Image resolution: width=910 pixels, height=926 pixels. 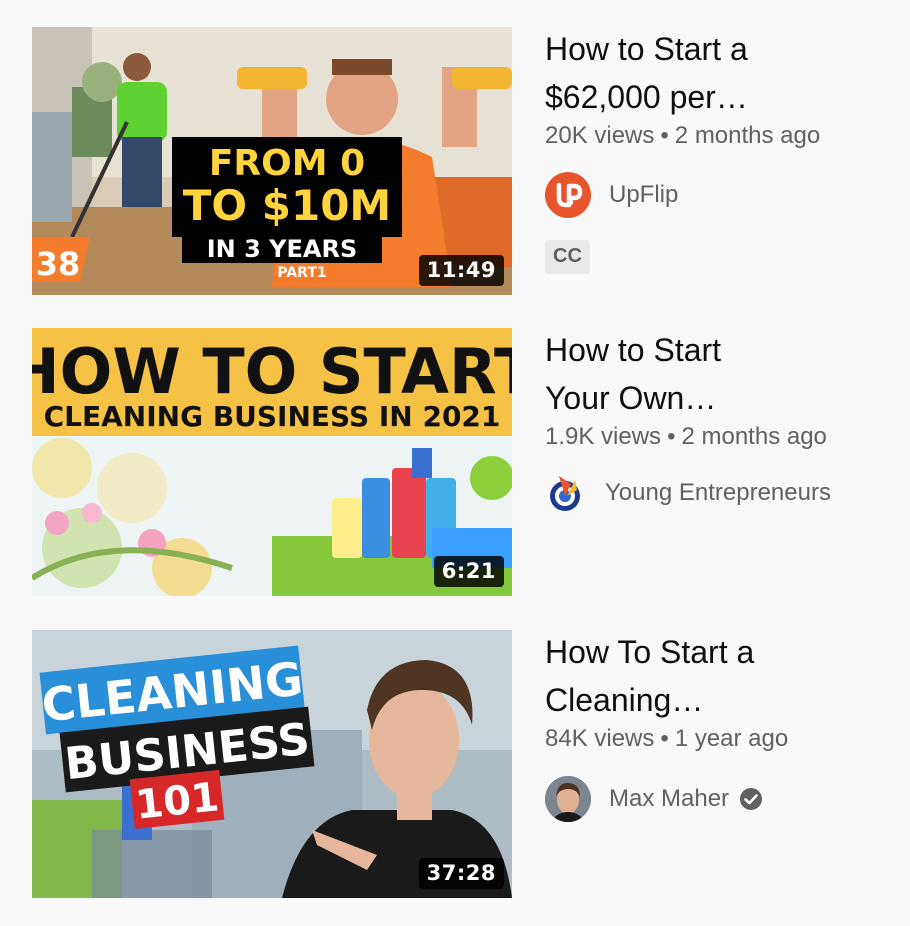 I want to click on channel-row: Young Entrepreneurs, so click(x=715, y=493).